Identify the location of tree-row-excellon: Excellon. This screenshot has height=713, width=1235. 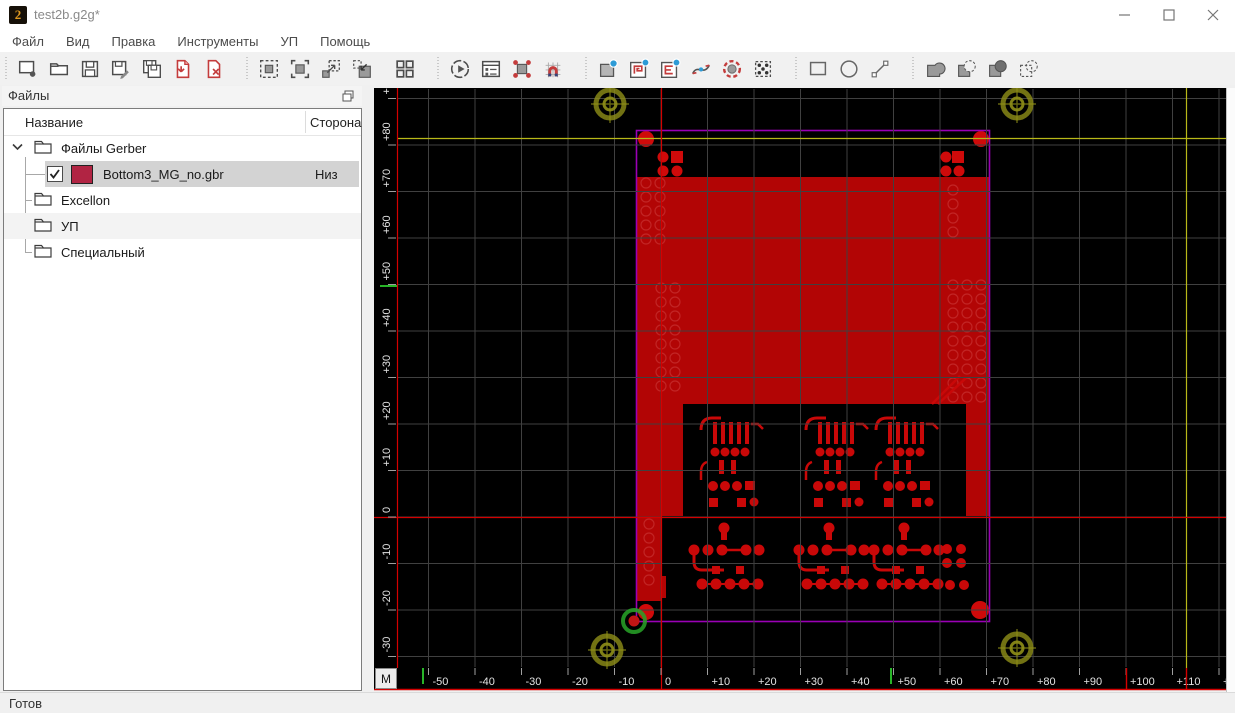
(182, 200).